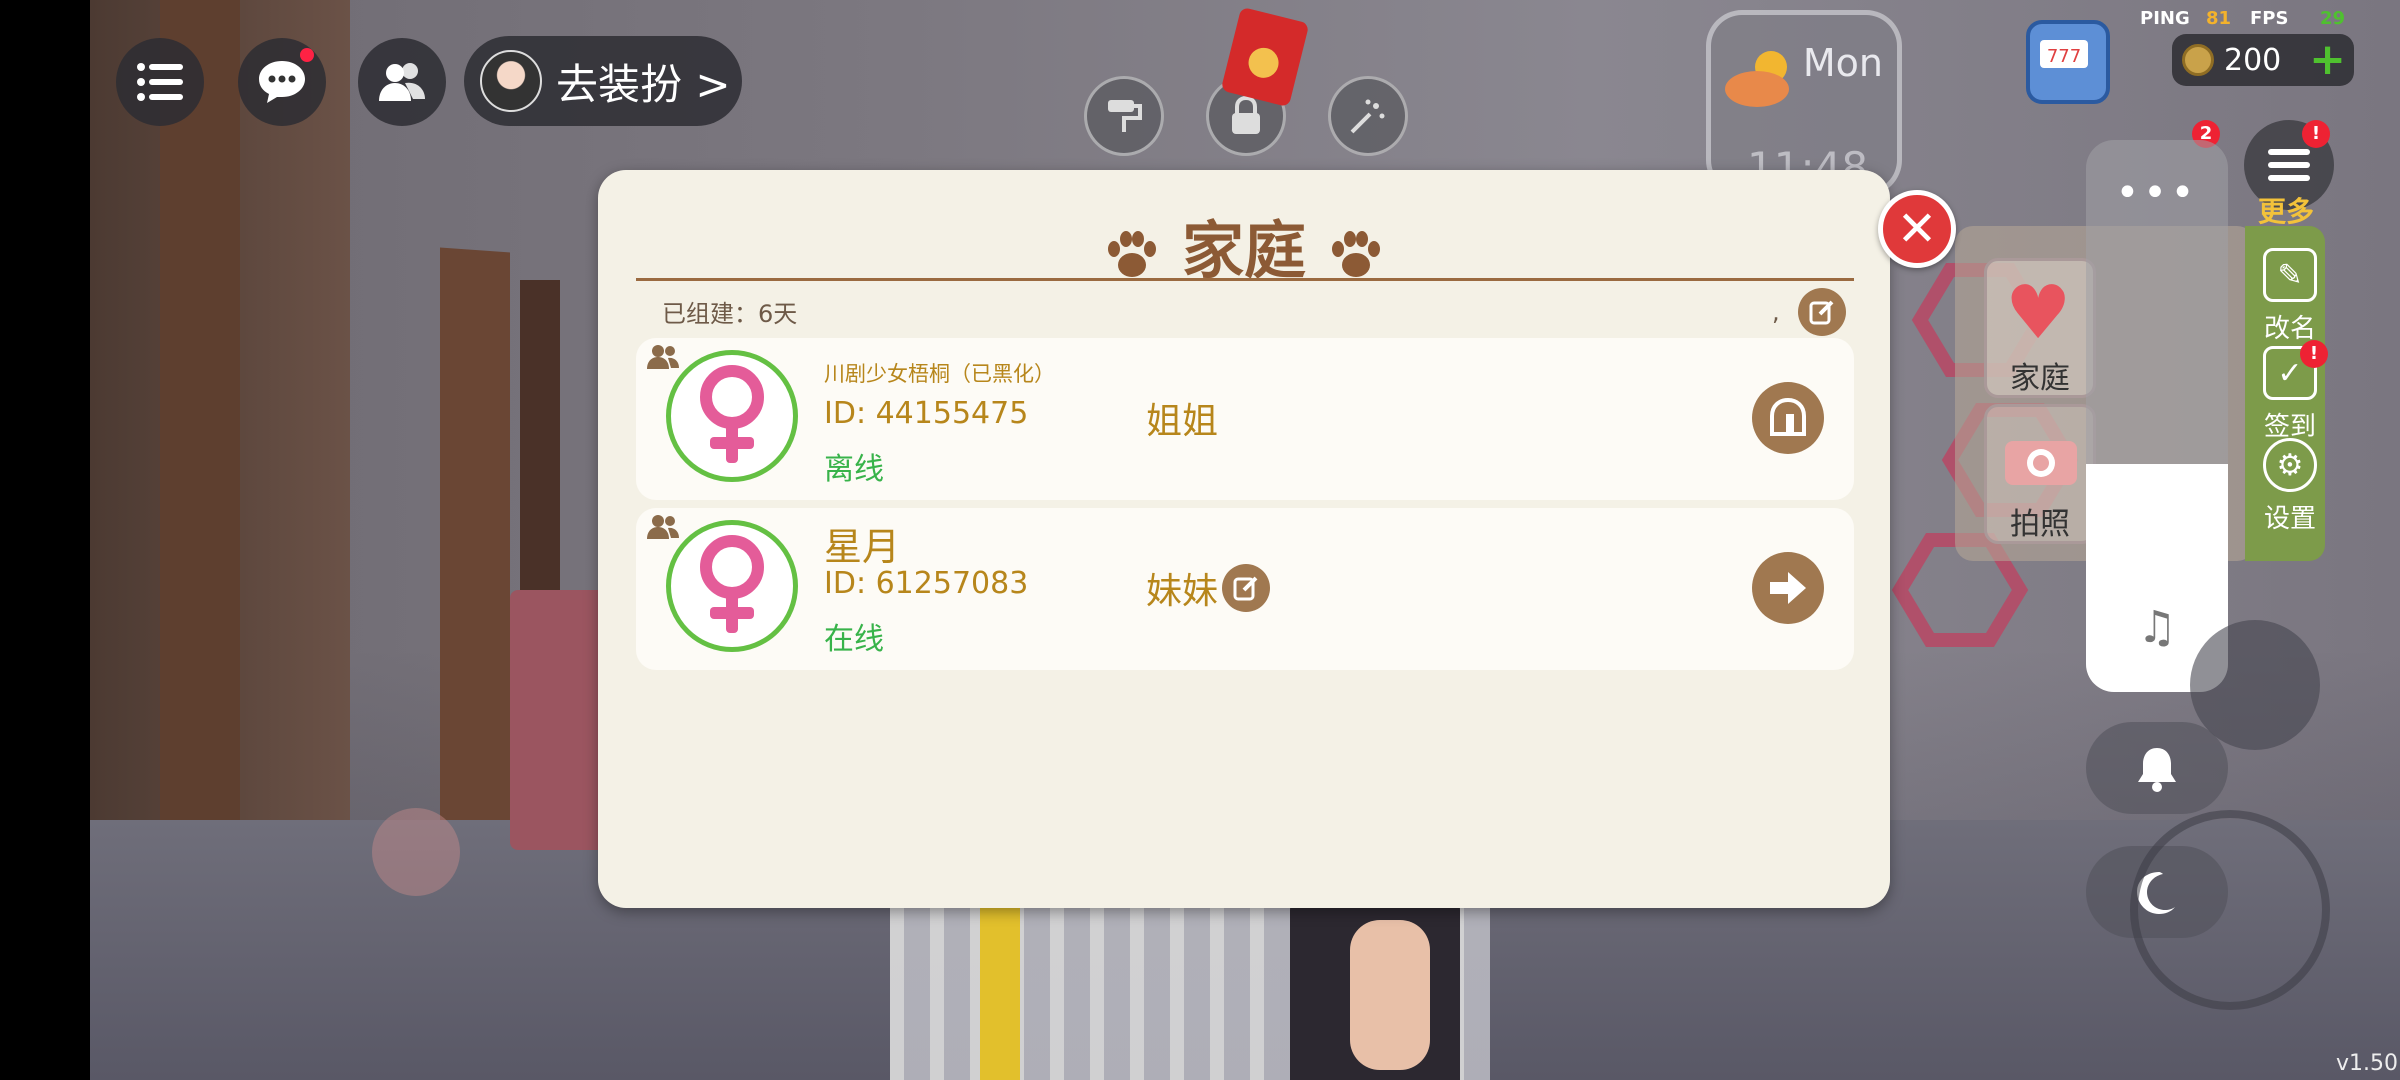 The width and height of the screenshot is (2400, 1080). What do you see at coordinates (1182, 421) in the screenshot?
I see `member-relation: 姐姐` at bounding box center [1182, 421].